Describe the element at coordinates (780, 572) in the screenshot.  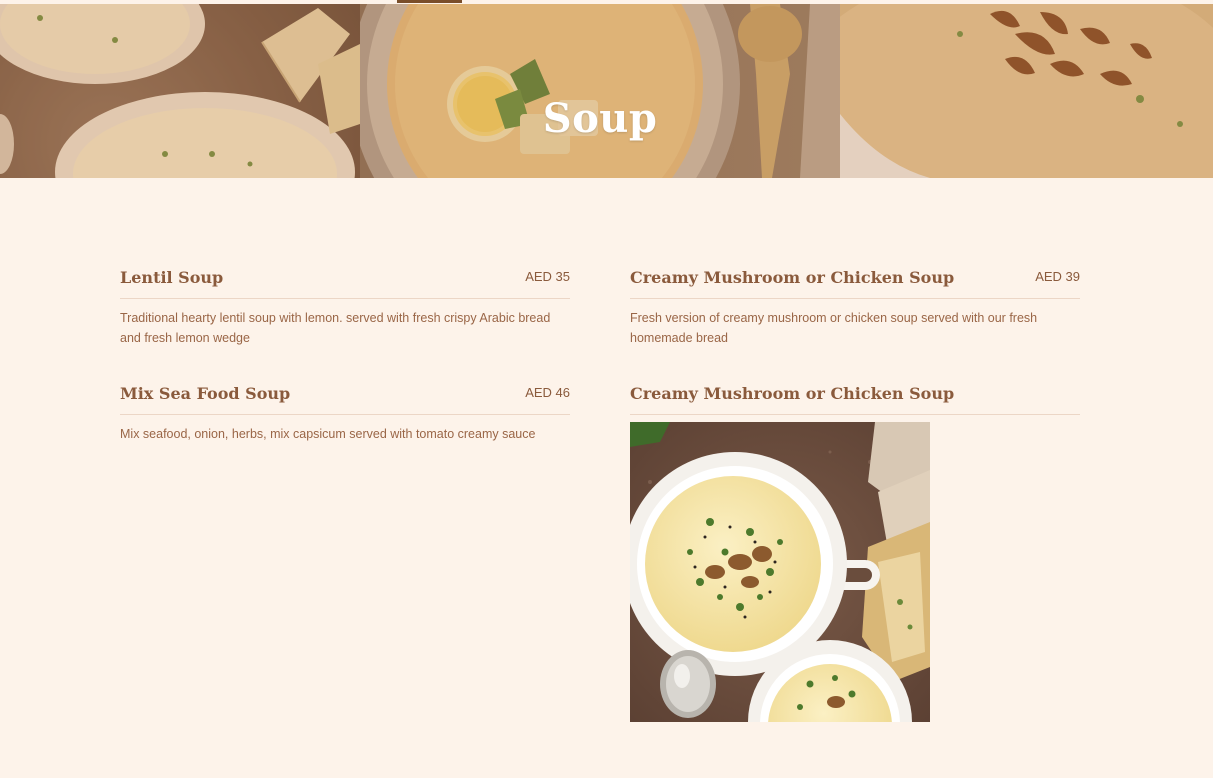
I see `soup-bowls-photo` at that location.